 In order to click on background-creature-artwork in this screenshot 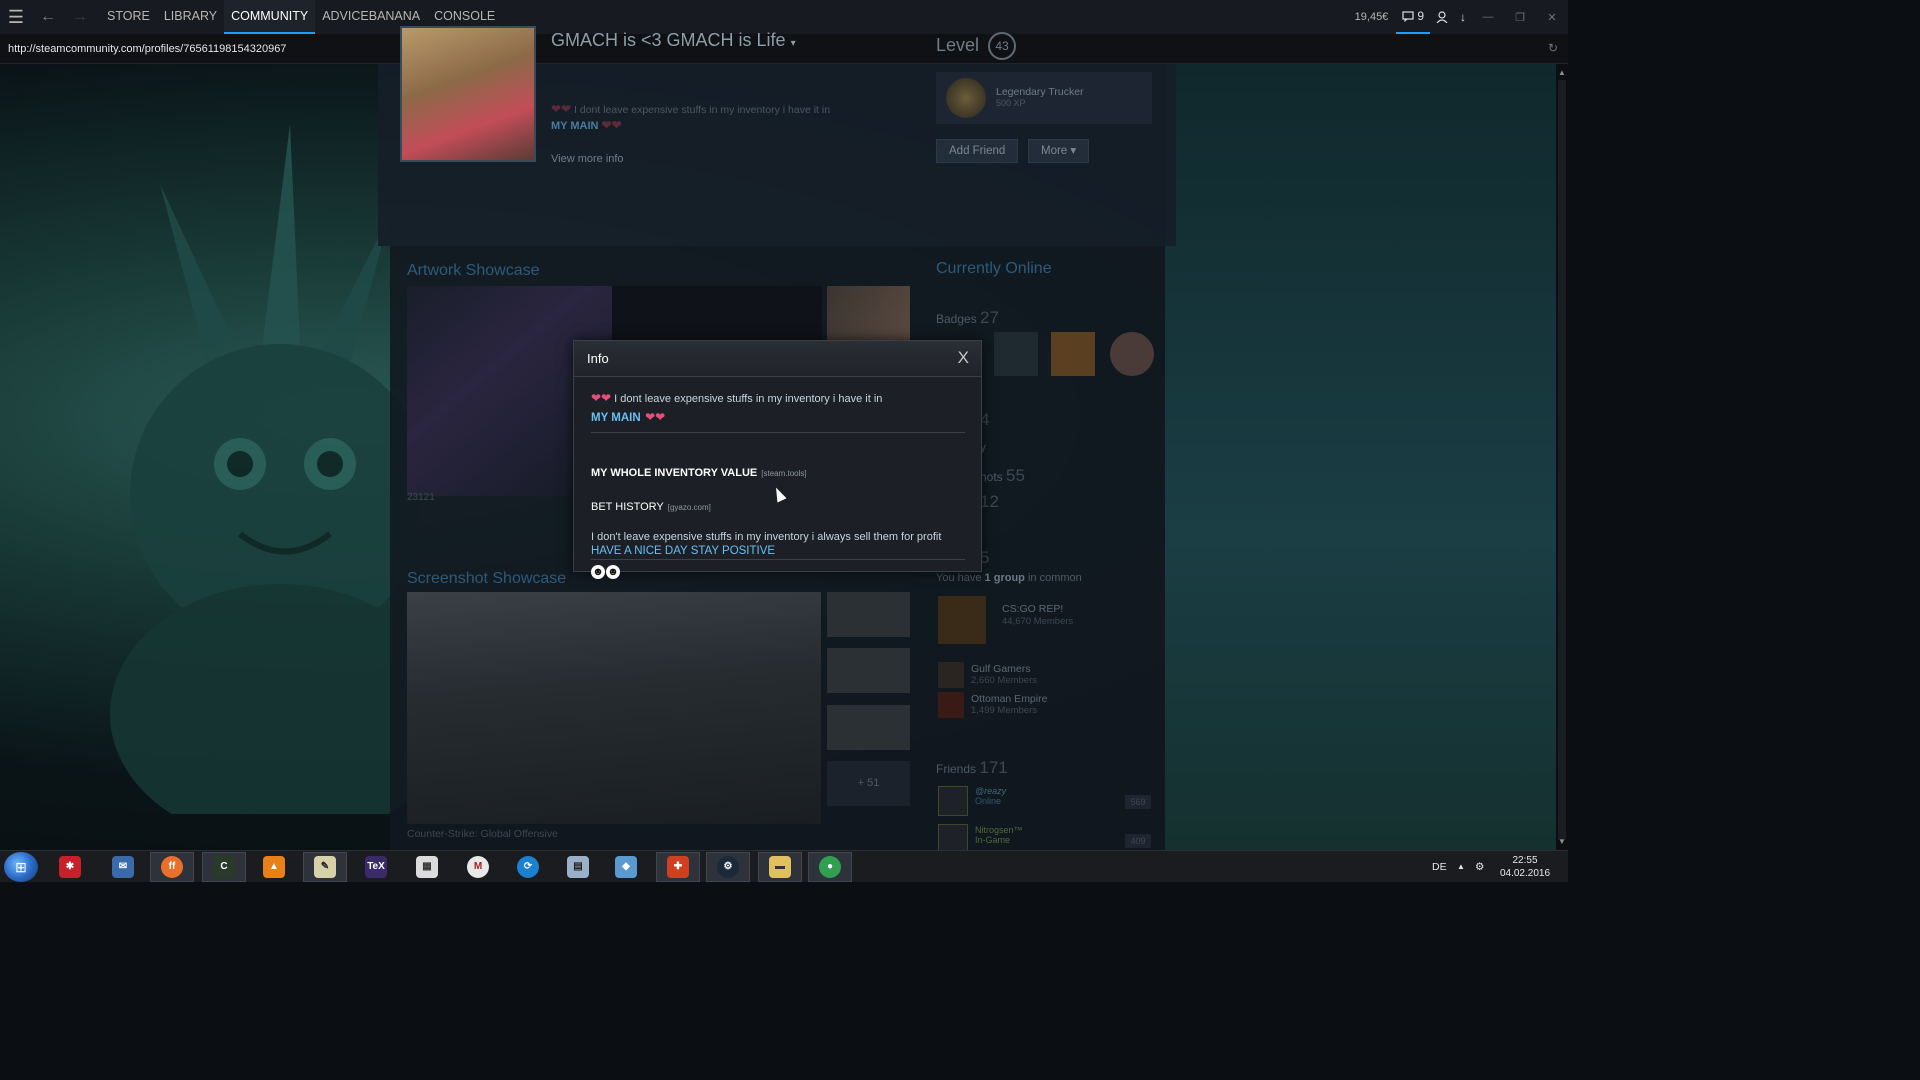, I will do `click(265, 469)`.